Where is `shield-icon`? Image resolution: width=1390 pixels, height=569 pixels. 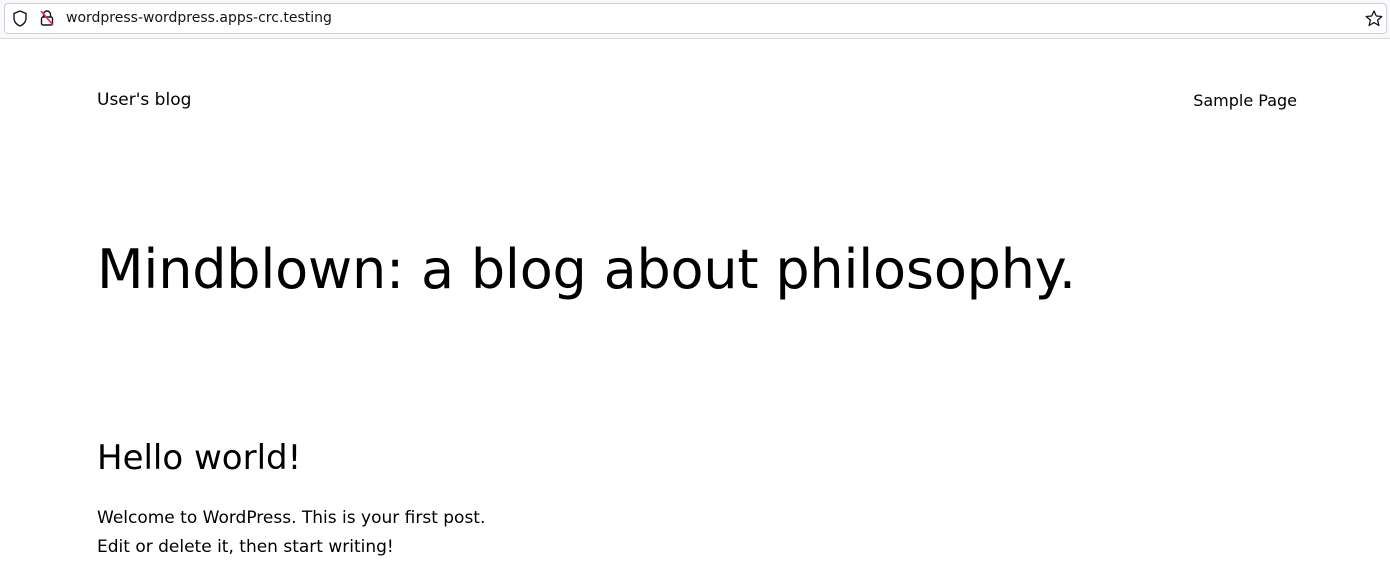 shield-icon is located at coordinates (20, 18).